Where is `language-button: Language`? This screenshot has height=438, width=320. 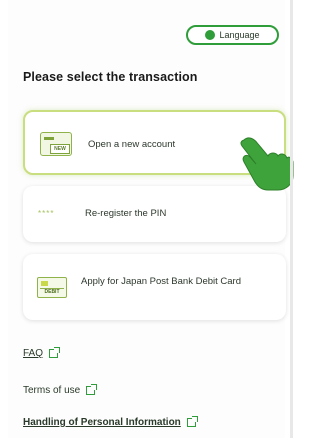
language-button: Language is located at coordinates (232, 35).